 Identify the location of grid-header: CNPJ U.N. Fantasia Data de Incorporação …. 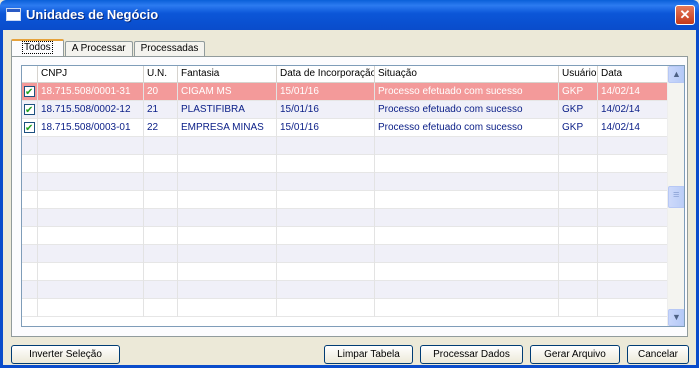
(345, 74).